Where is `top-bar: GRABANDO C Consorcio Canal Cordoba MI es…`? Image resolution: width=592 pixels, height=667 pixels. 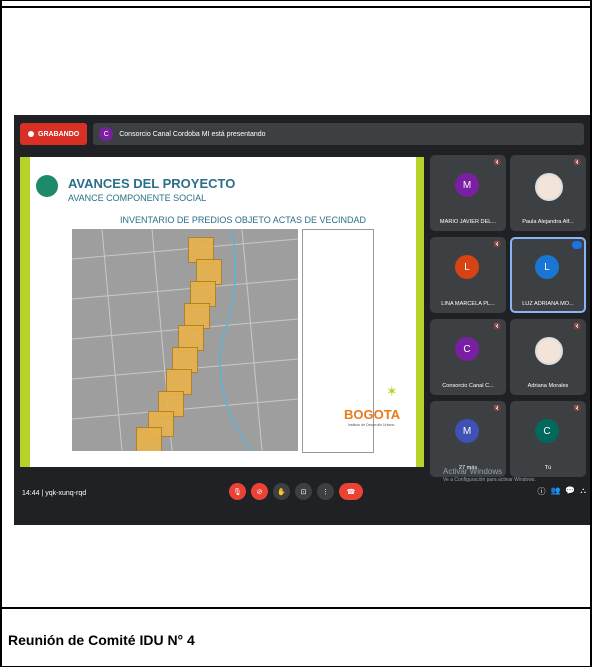
top-bar: GRABANDO C Consorcio Canal Cordoba MI es… is located at coordinates (302, 134).